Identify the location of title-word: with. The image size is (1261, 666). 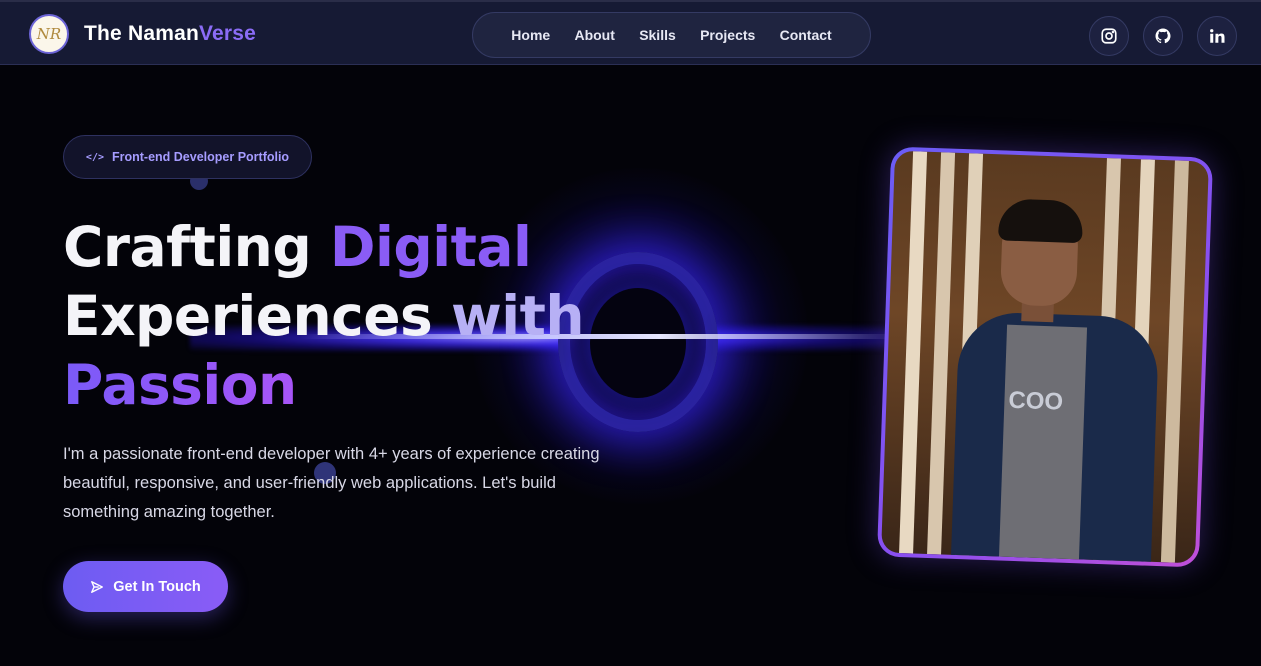
(517, 316).